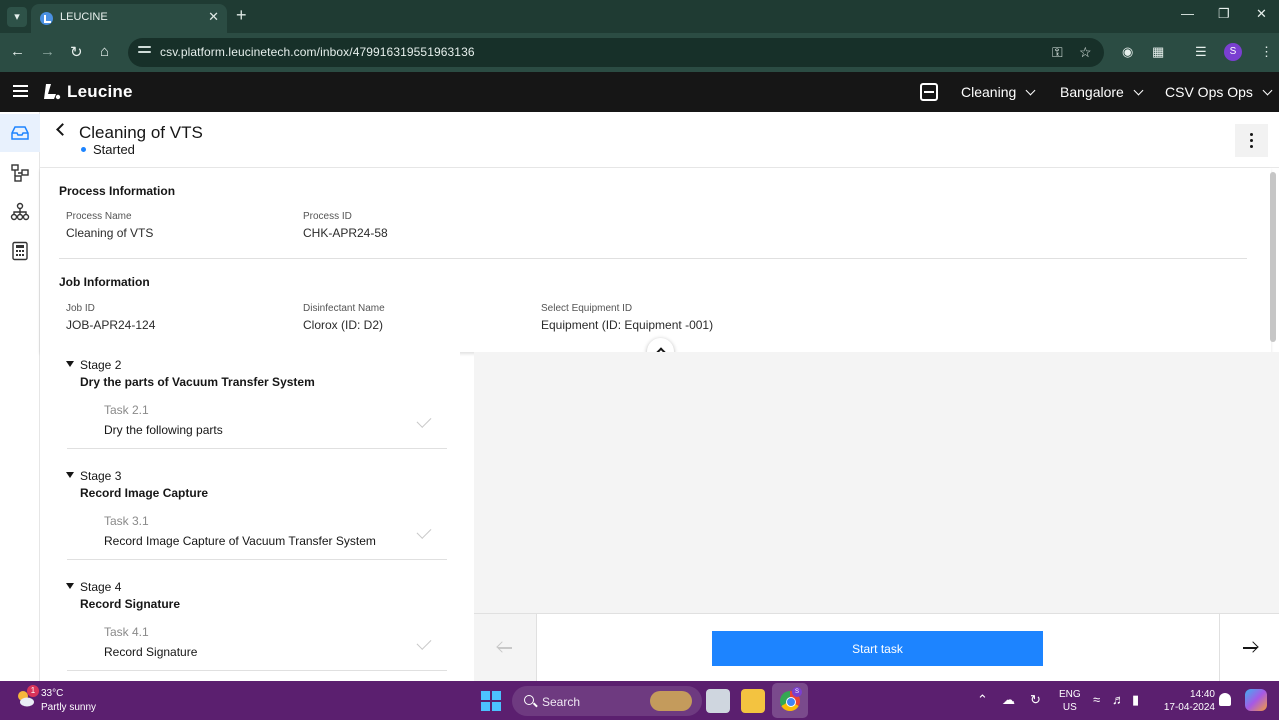 This screenshot has height=720, width=1279. I want to click on password-key-icon: ⚿, so click(1057, 52).